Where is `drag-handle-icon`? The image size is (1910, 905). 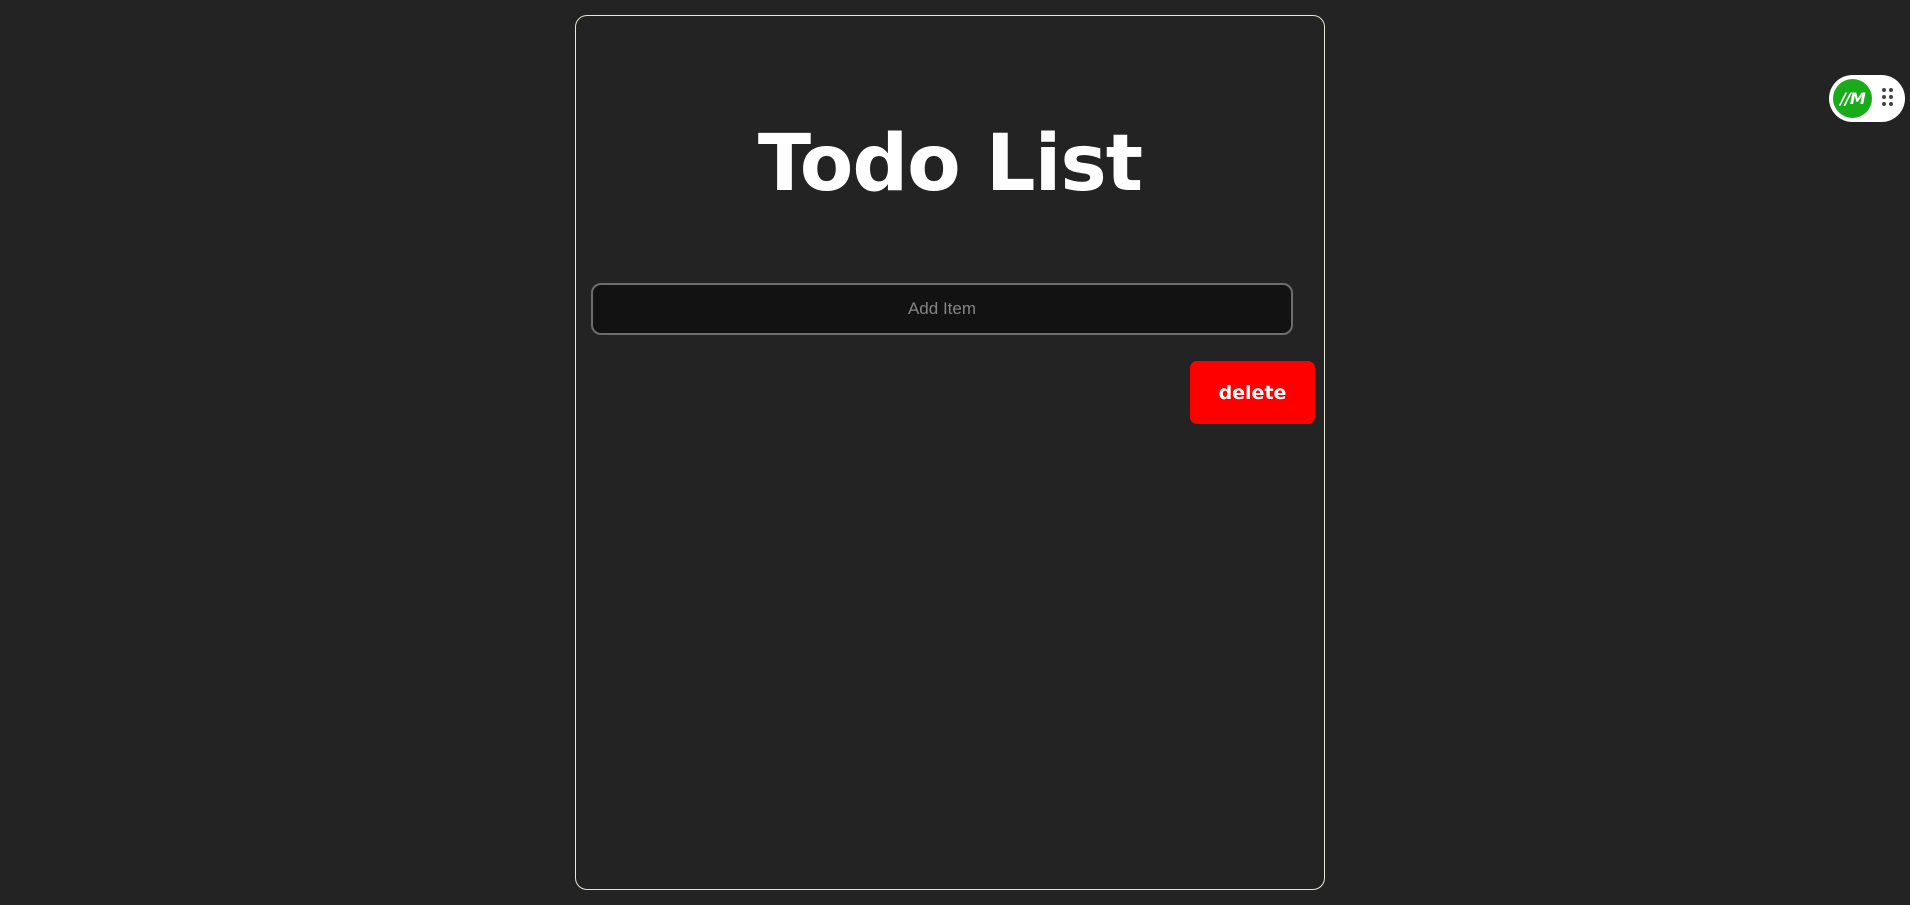
drag-handle-icon is located at coordinates (1888, 98).